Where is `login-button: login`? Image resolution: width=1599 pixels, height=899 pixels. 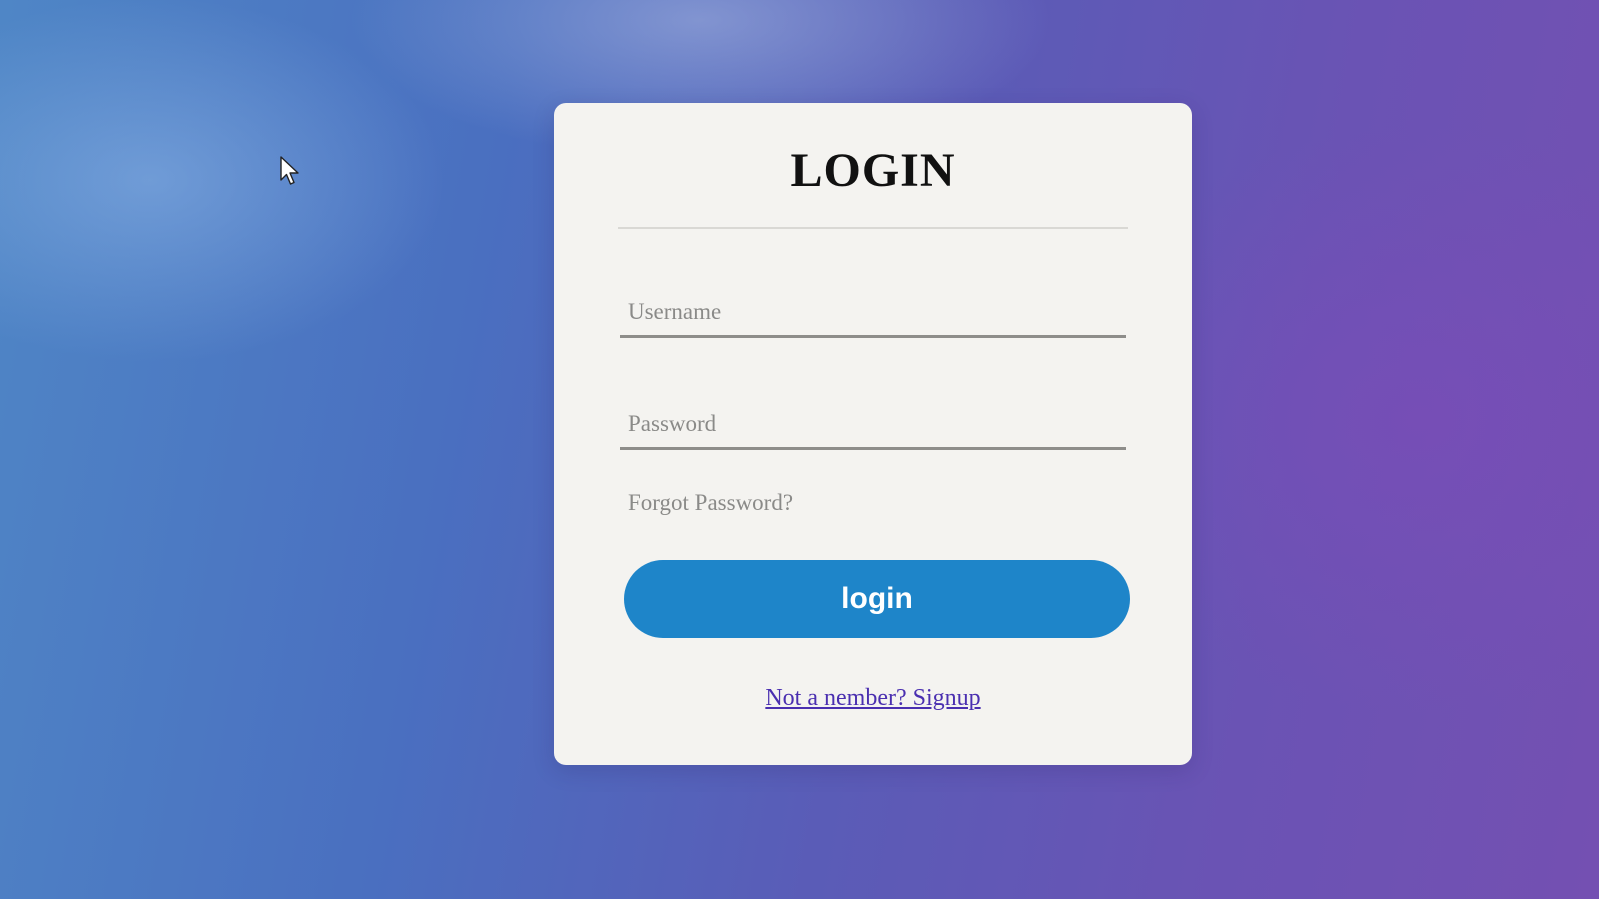
login-button: login is located at coordinates (877, 599).